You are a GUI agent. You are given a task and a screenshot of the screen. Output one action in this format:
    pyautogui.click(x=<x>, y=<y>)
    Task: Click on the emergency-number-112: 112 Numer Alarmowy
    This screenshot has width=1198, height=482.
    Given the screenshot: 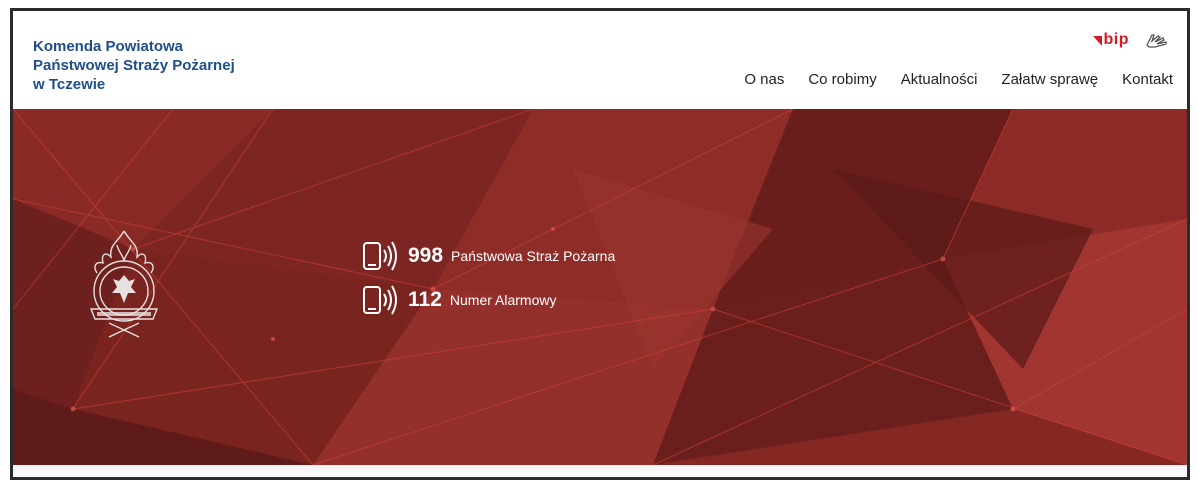 What is the action you would take?
    pyautogui.click(x=488, y=300)
    